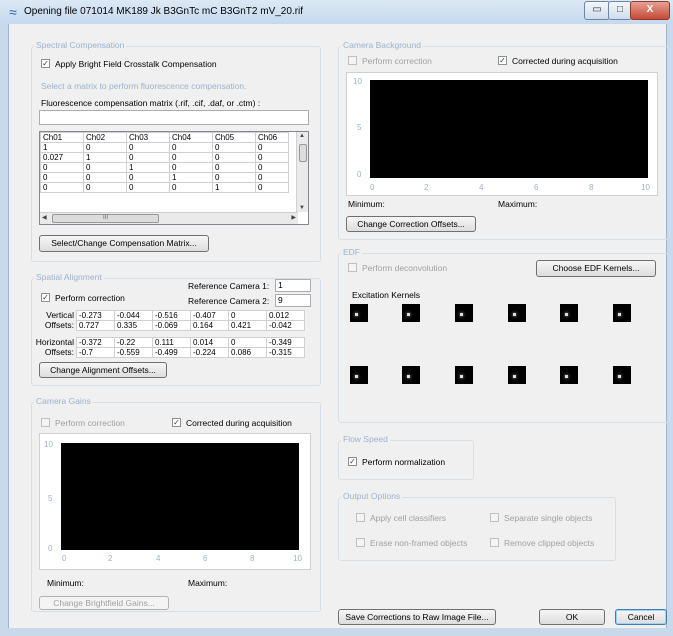  What do you see at coordinates (494, 542) in the screenshot?
I see `remove-clipped-checkbox` at bounding box center [494, 542].